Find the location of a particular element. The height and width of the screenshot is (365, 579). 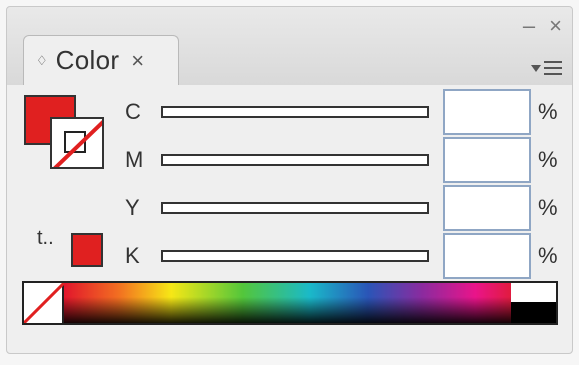

channel-row-y: Y % is located at coordinates (342, 209).